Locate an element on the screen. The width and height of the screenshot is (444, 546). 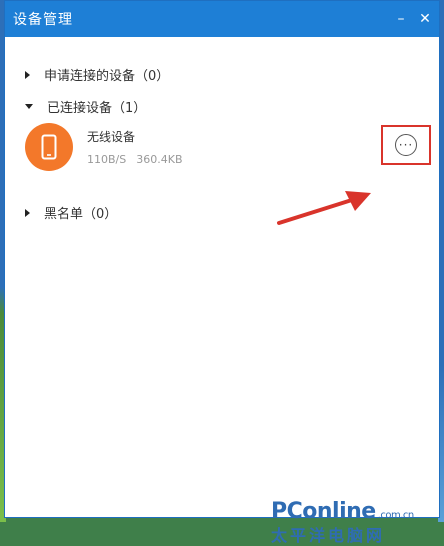
close-button: ✕ is located at coordinates (425, 19).